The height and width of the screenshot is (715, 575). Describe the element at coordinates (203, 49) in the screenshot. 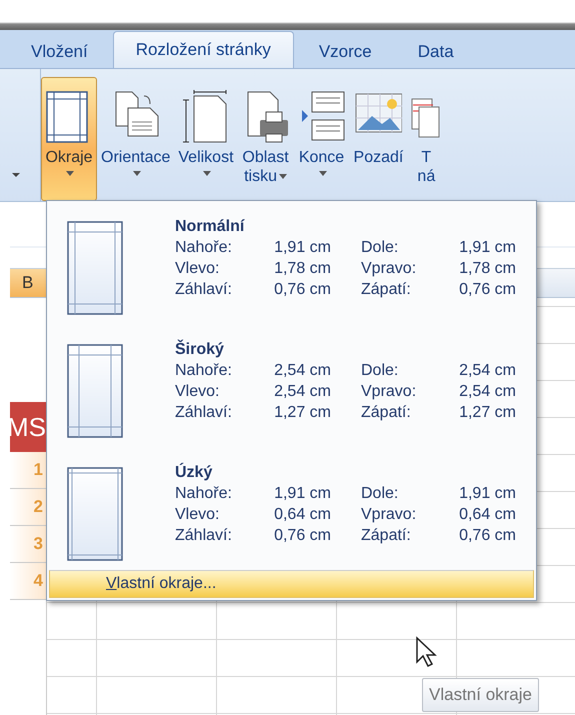

I see `ribbon-tab: Rozložení stránky` at that location.